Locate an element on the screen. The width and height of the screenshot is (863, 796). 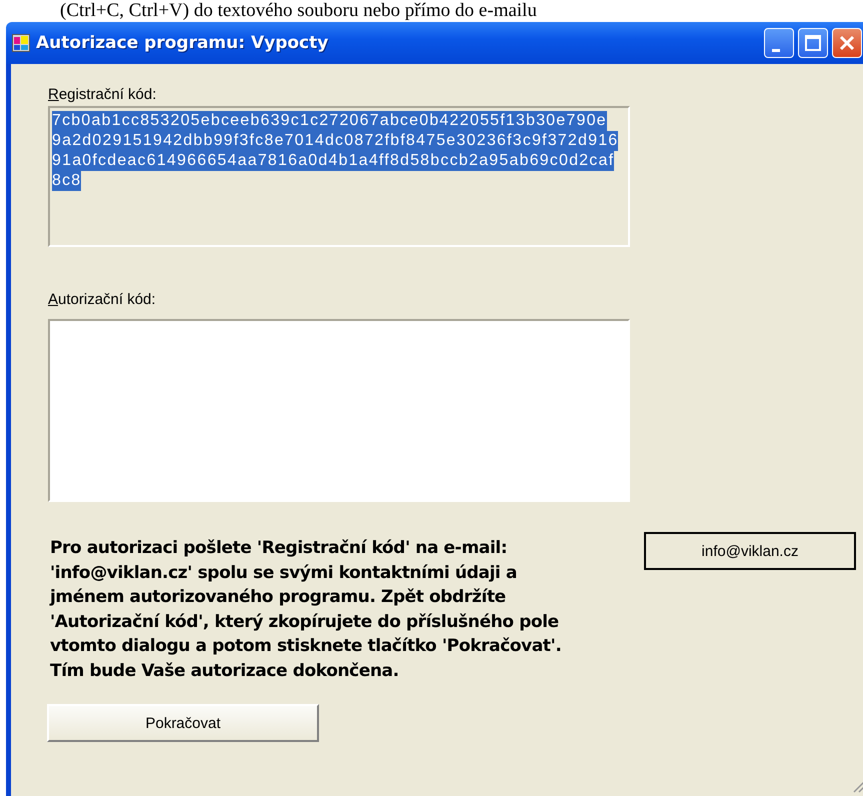
email-button: info@viklan.cz is located at coordinates (750, 551).